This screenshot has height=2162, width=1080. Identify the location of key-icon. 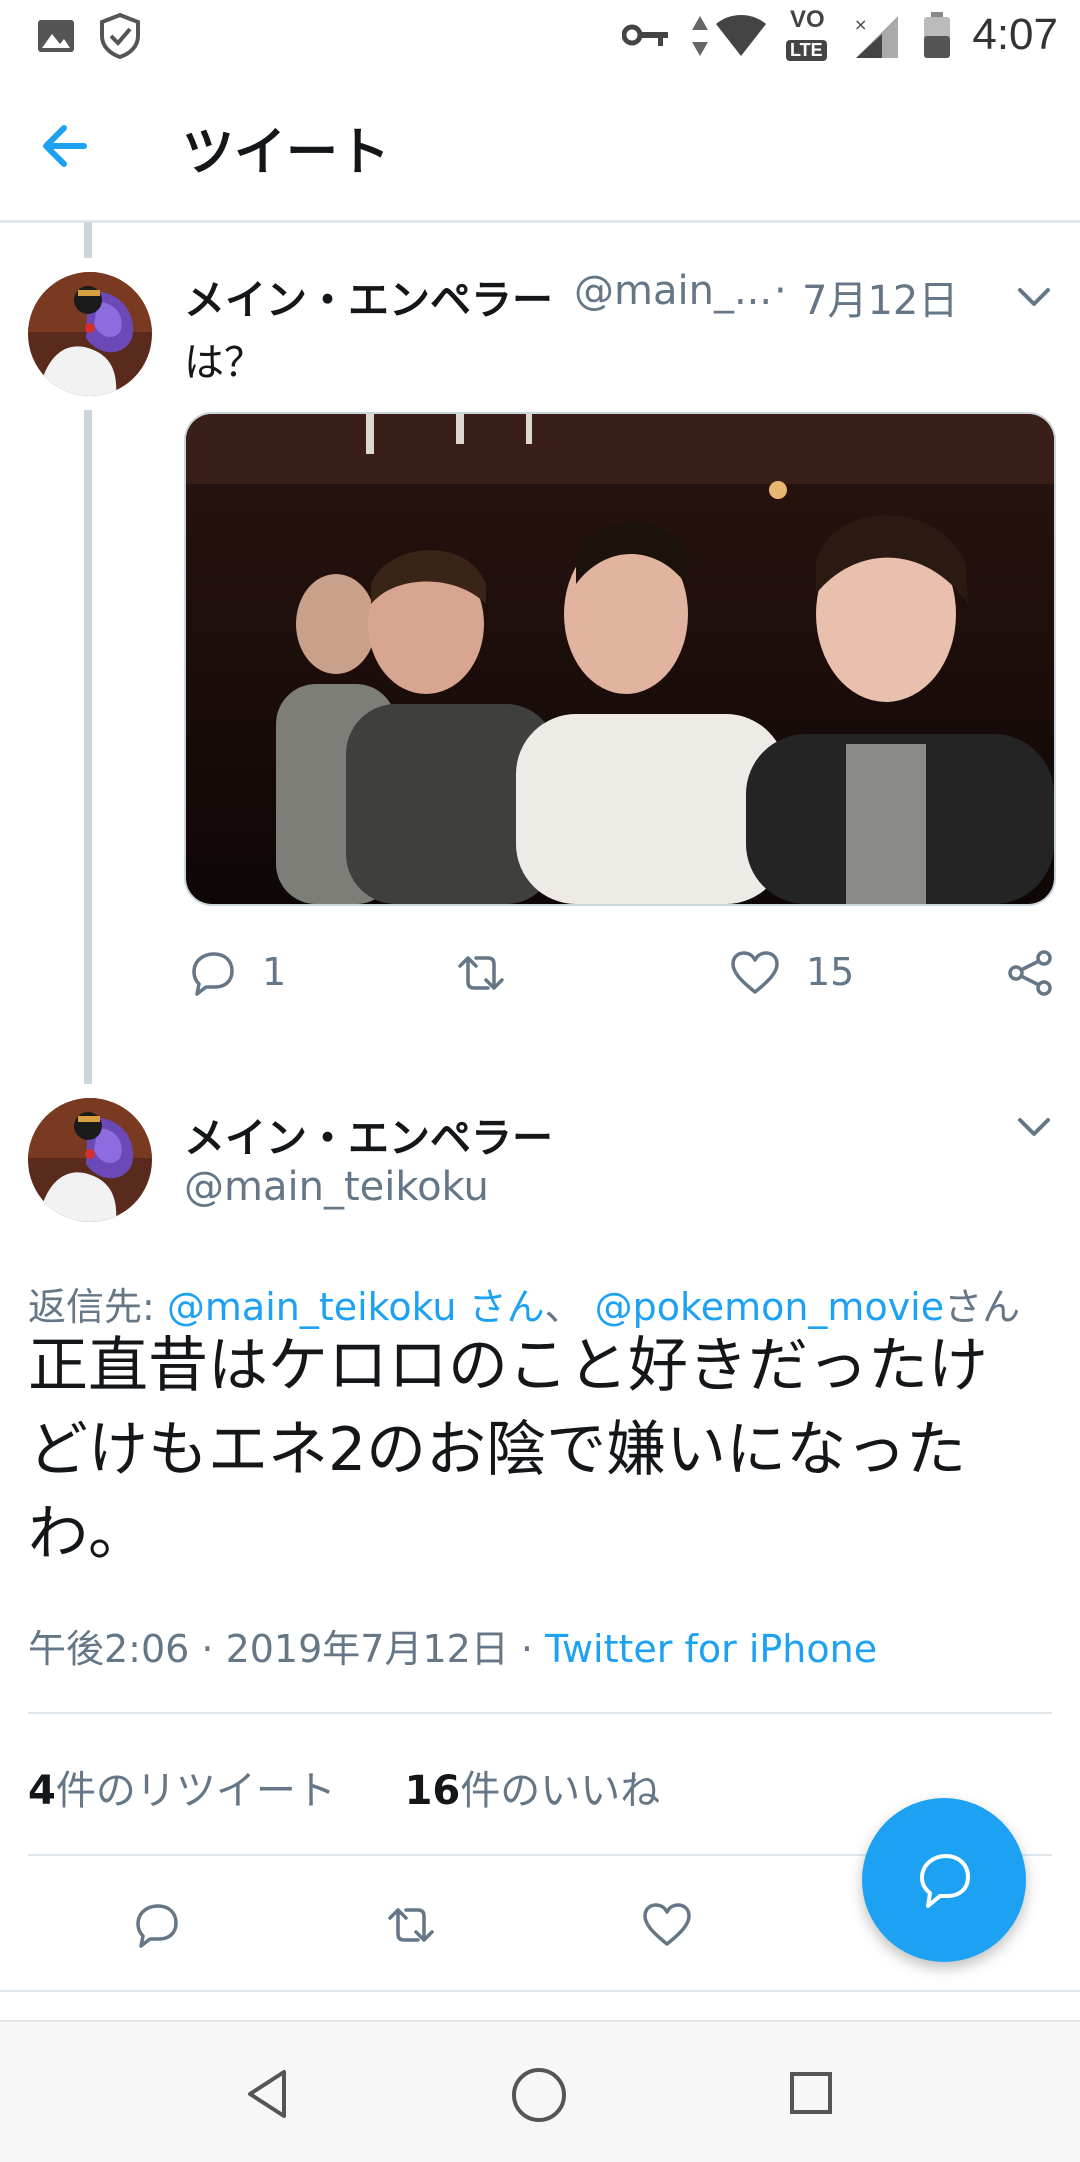
(645, 35).